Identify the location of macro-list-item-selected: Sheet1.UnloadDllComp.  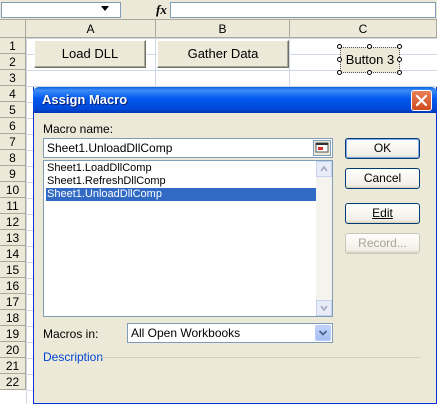
(181, 194).